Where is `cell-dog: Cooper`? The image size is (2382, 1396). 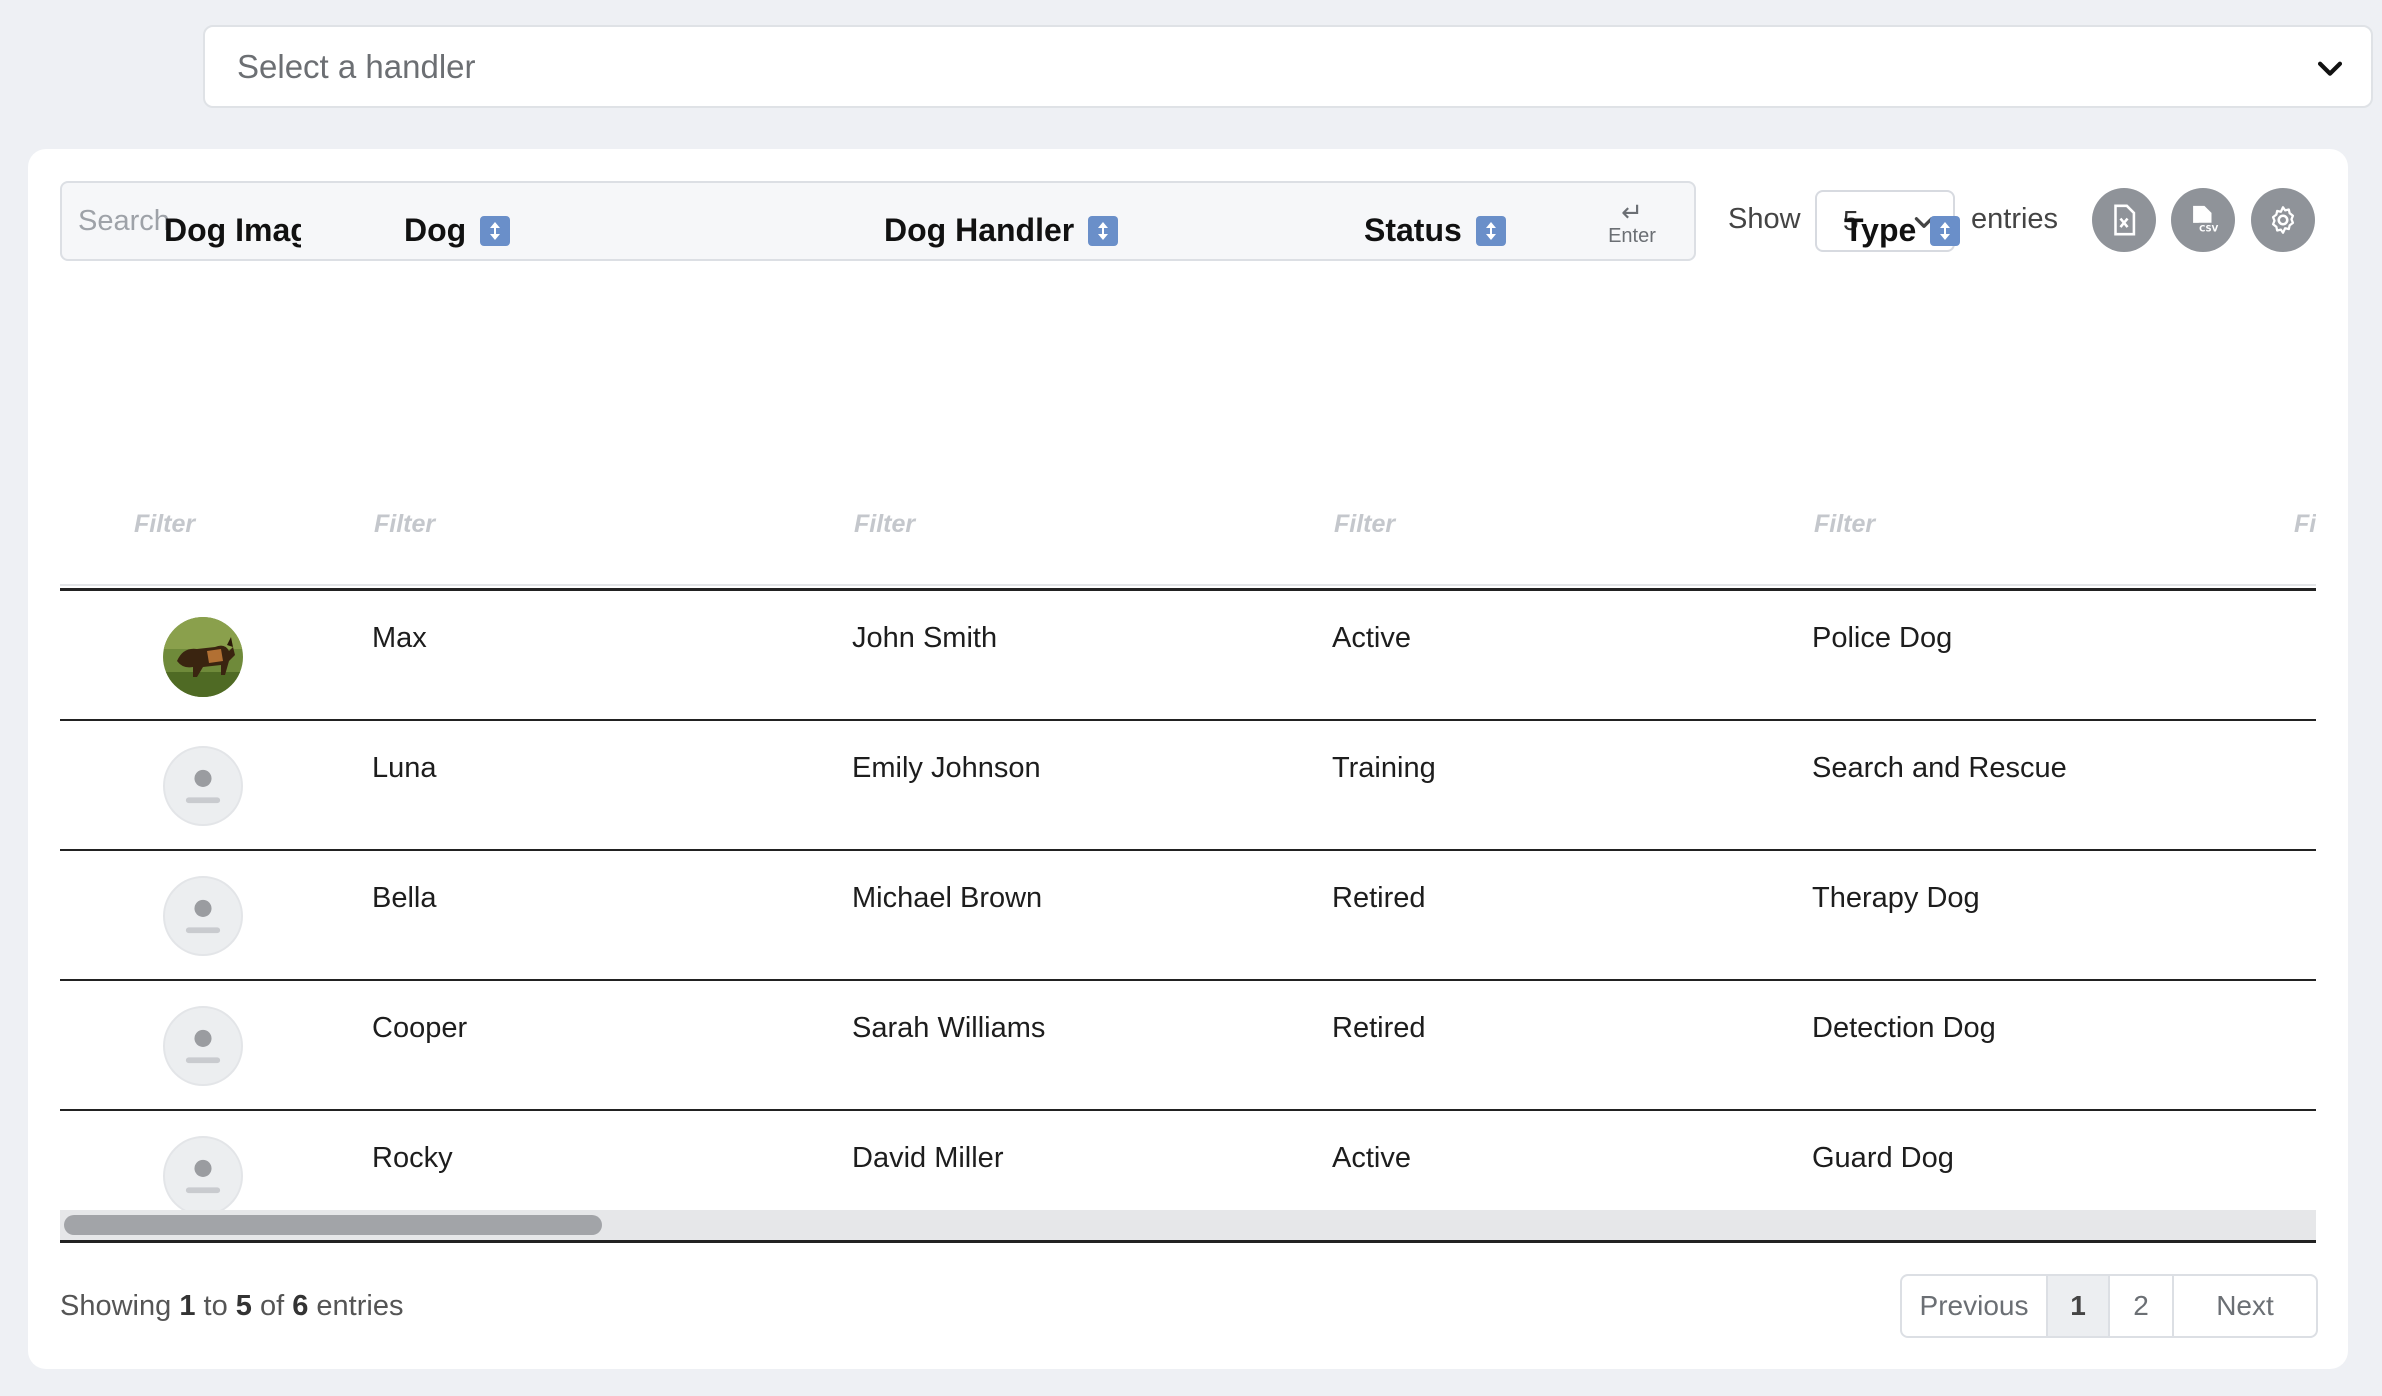
cell-dog: Cooper is located at coordinates (420, 1028).